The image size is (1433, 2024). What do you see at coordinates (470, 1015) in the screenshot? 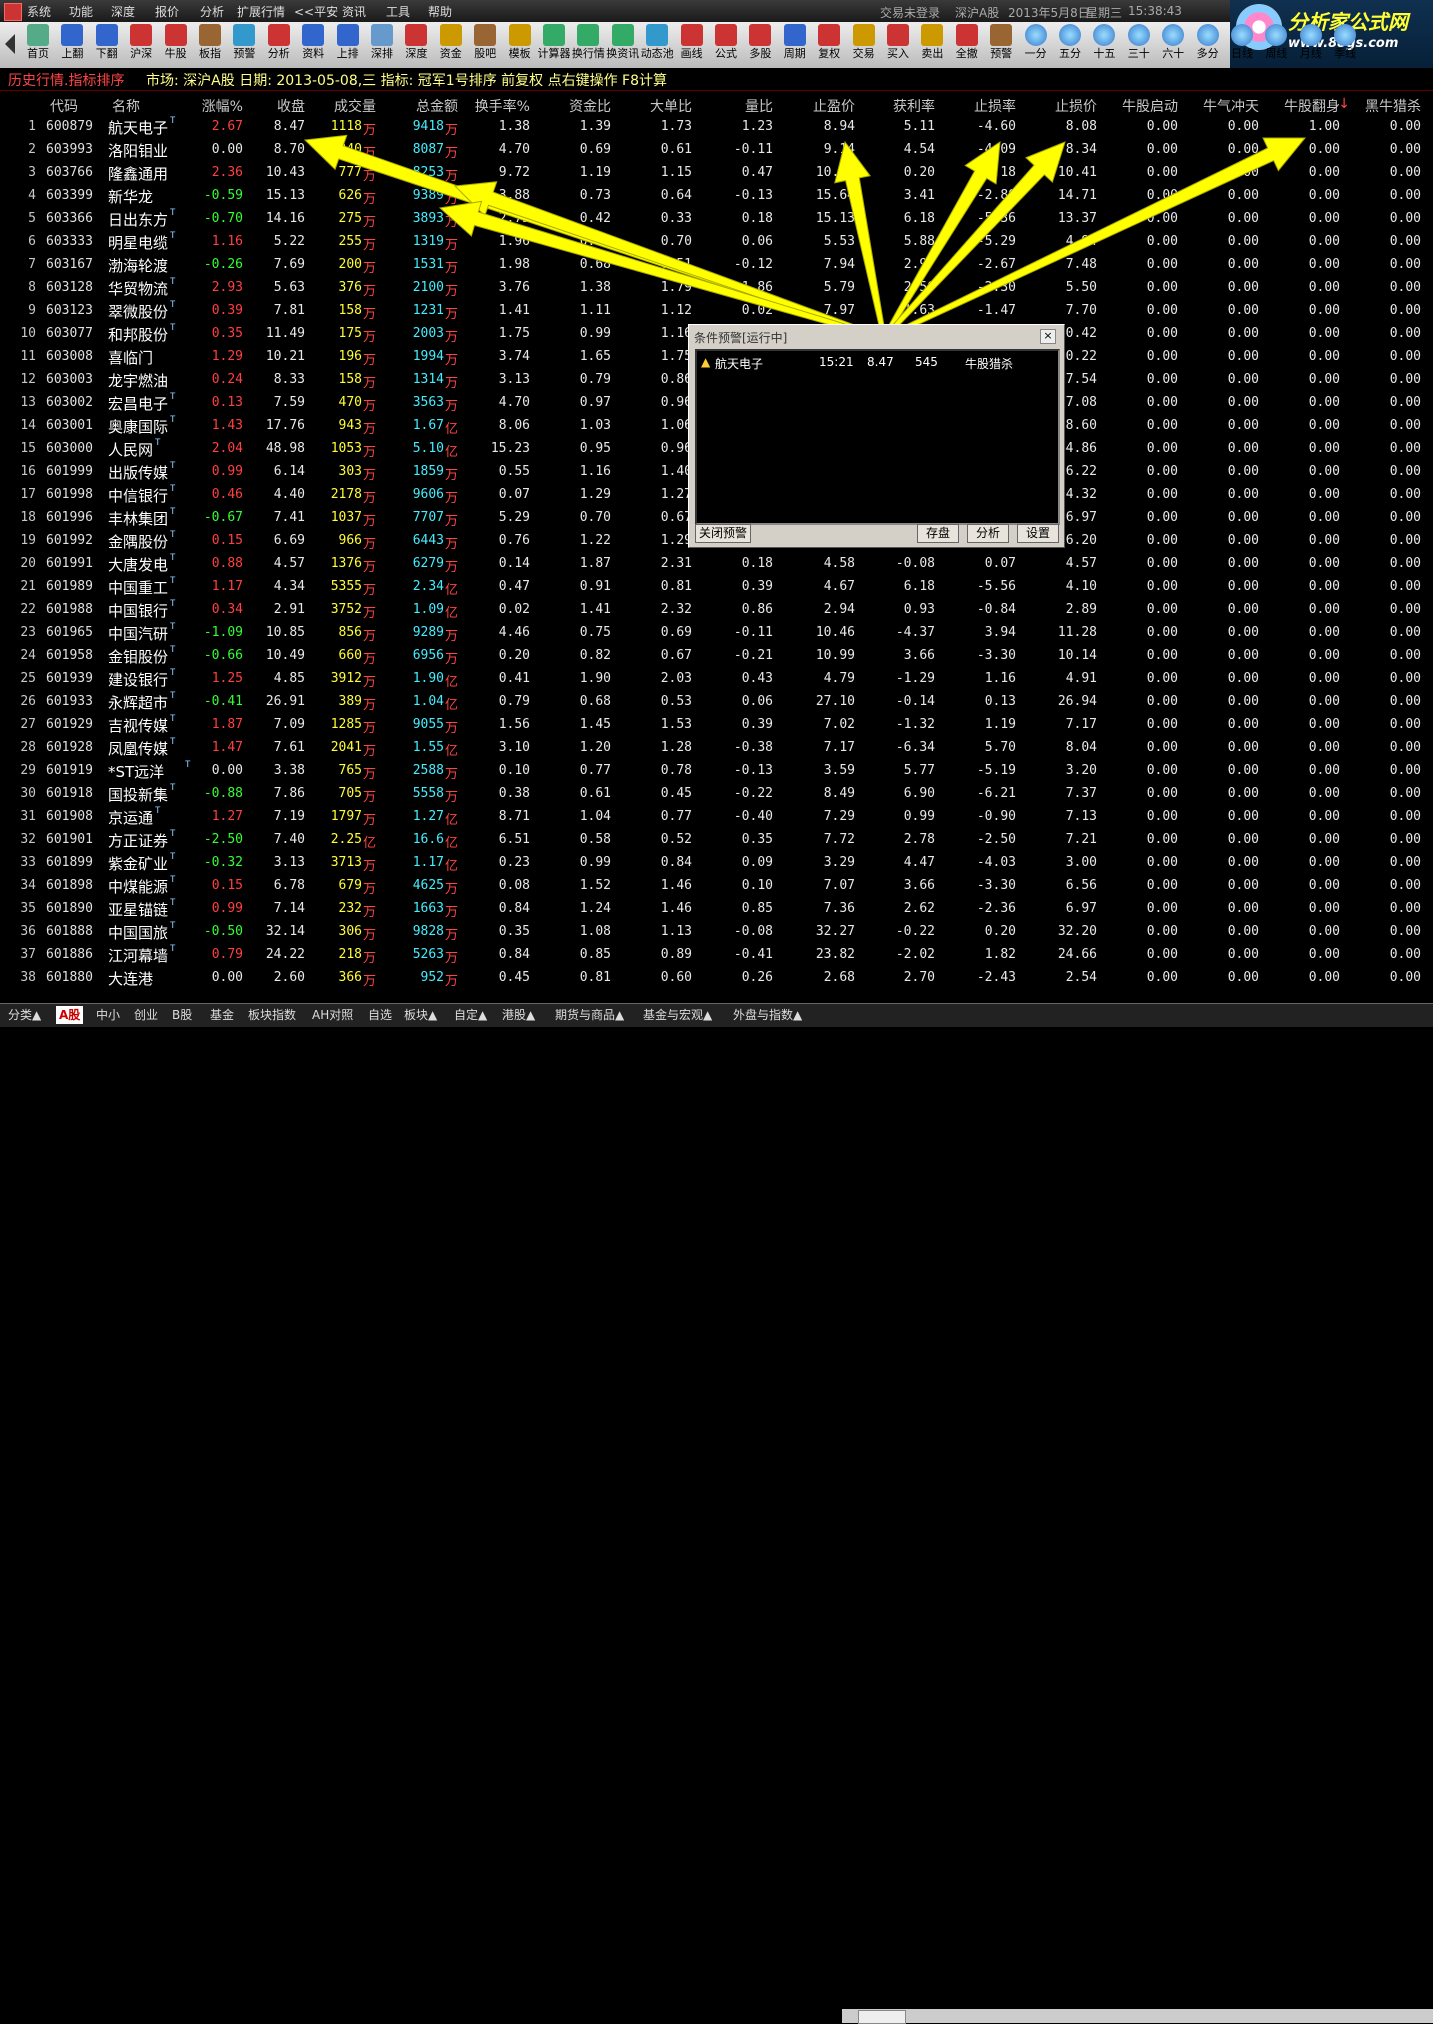
I see `tab-10: 自定▲` at bounding box center [470, 1015].